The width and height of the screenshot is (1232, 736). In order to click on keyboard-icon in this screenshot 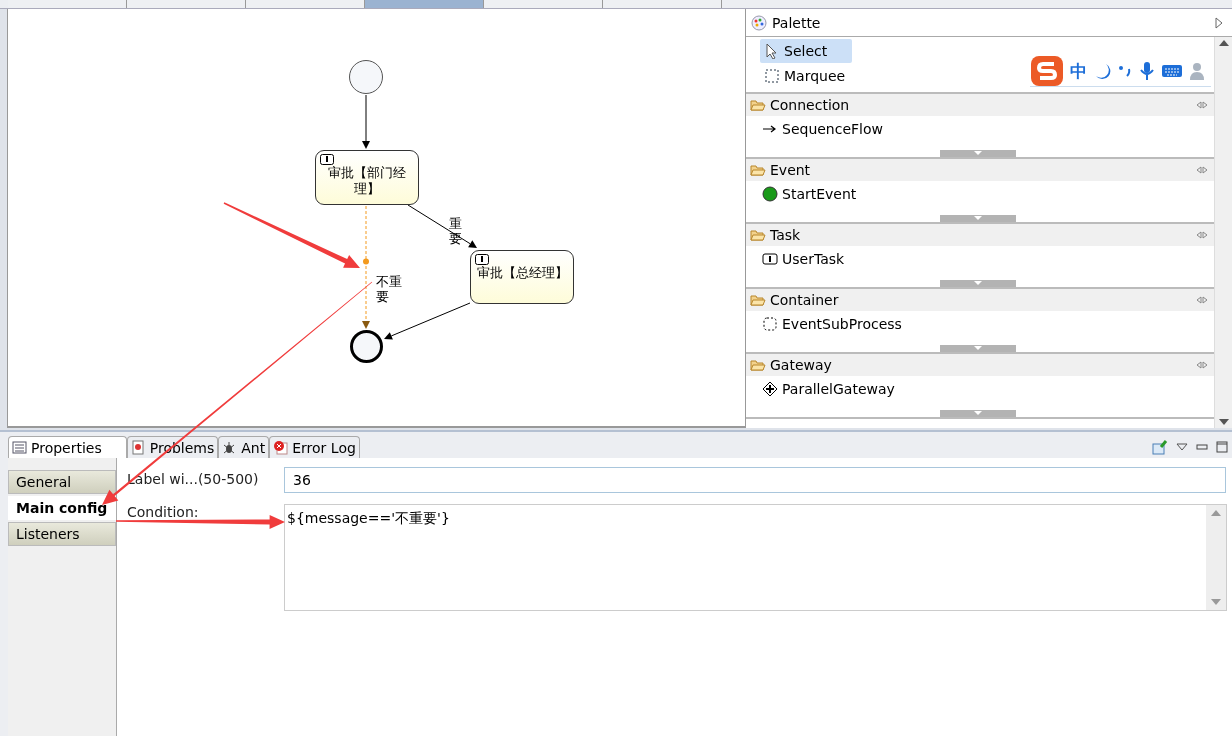, I will do `click(1172, 71)`.